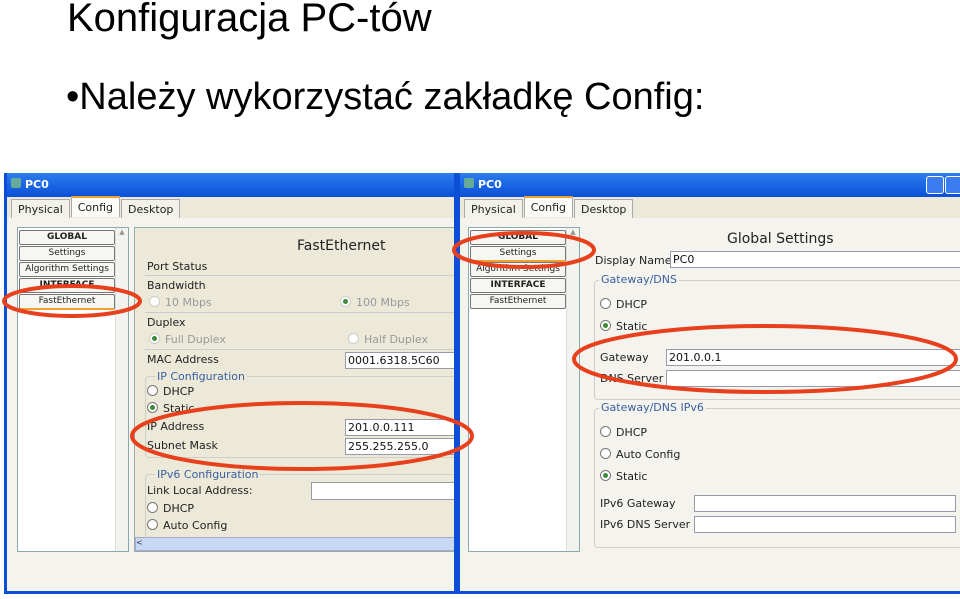 The width and height of the screenshot is (960, 599). What do you see at coordinates (385, 97) in the screenshot?
I see `slide-bullet: •Należy wykorzystać zakładkę Config:` at bounding box center [385, 97].